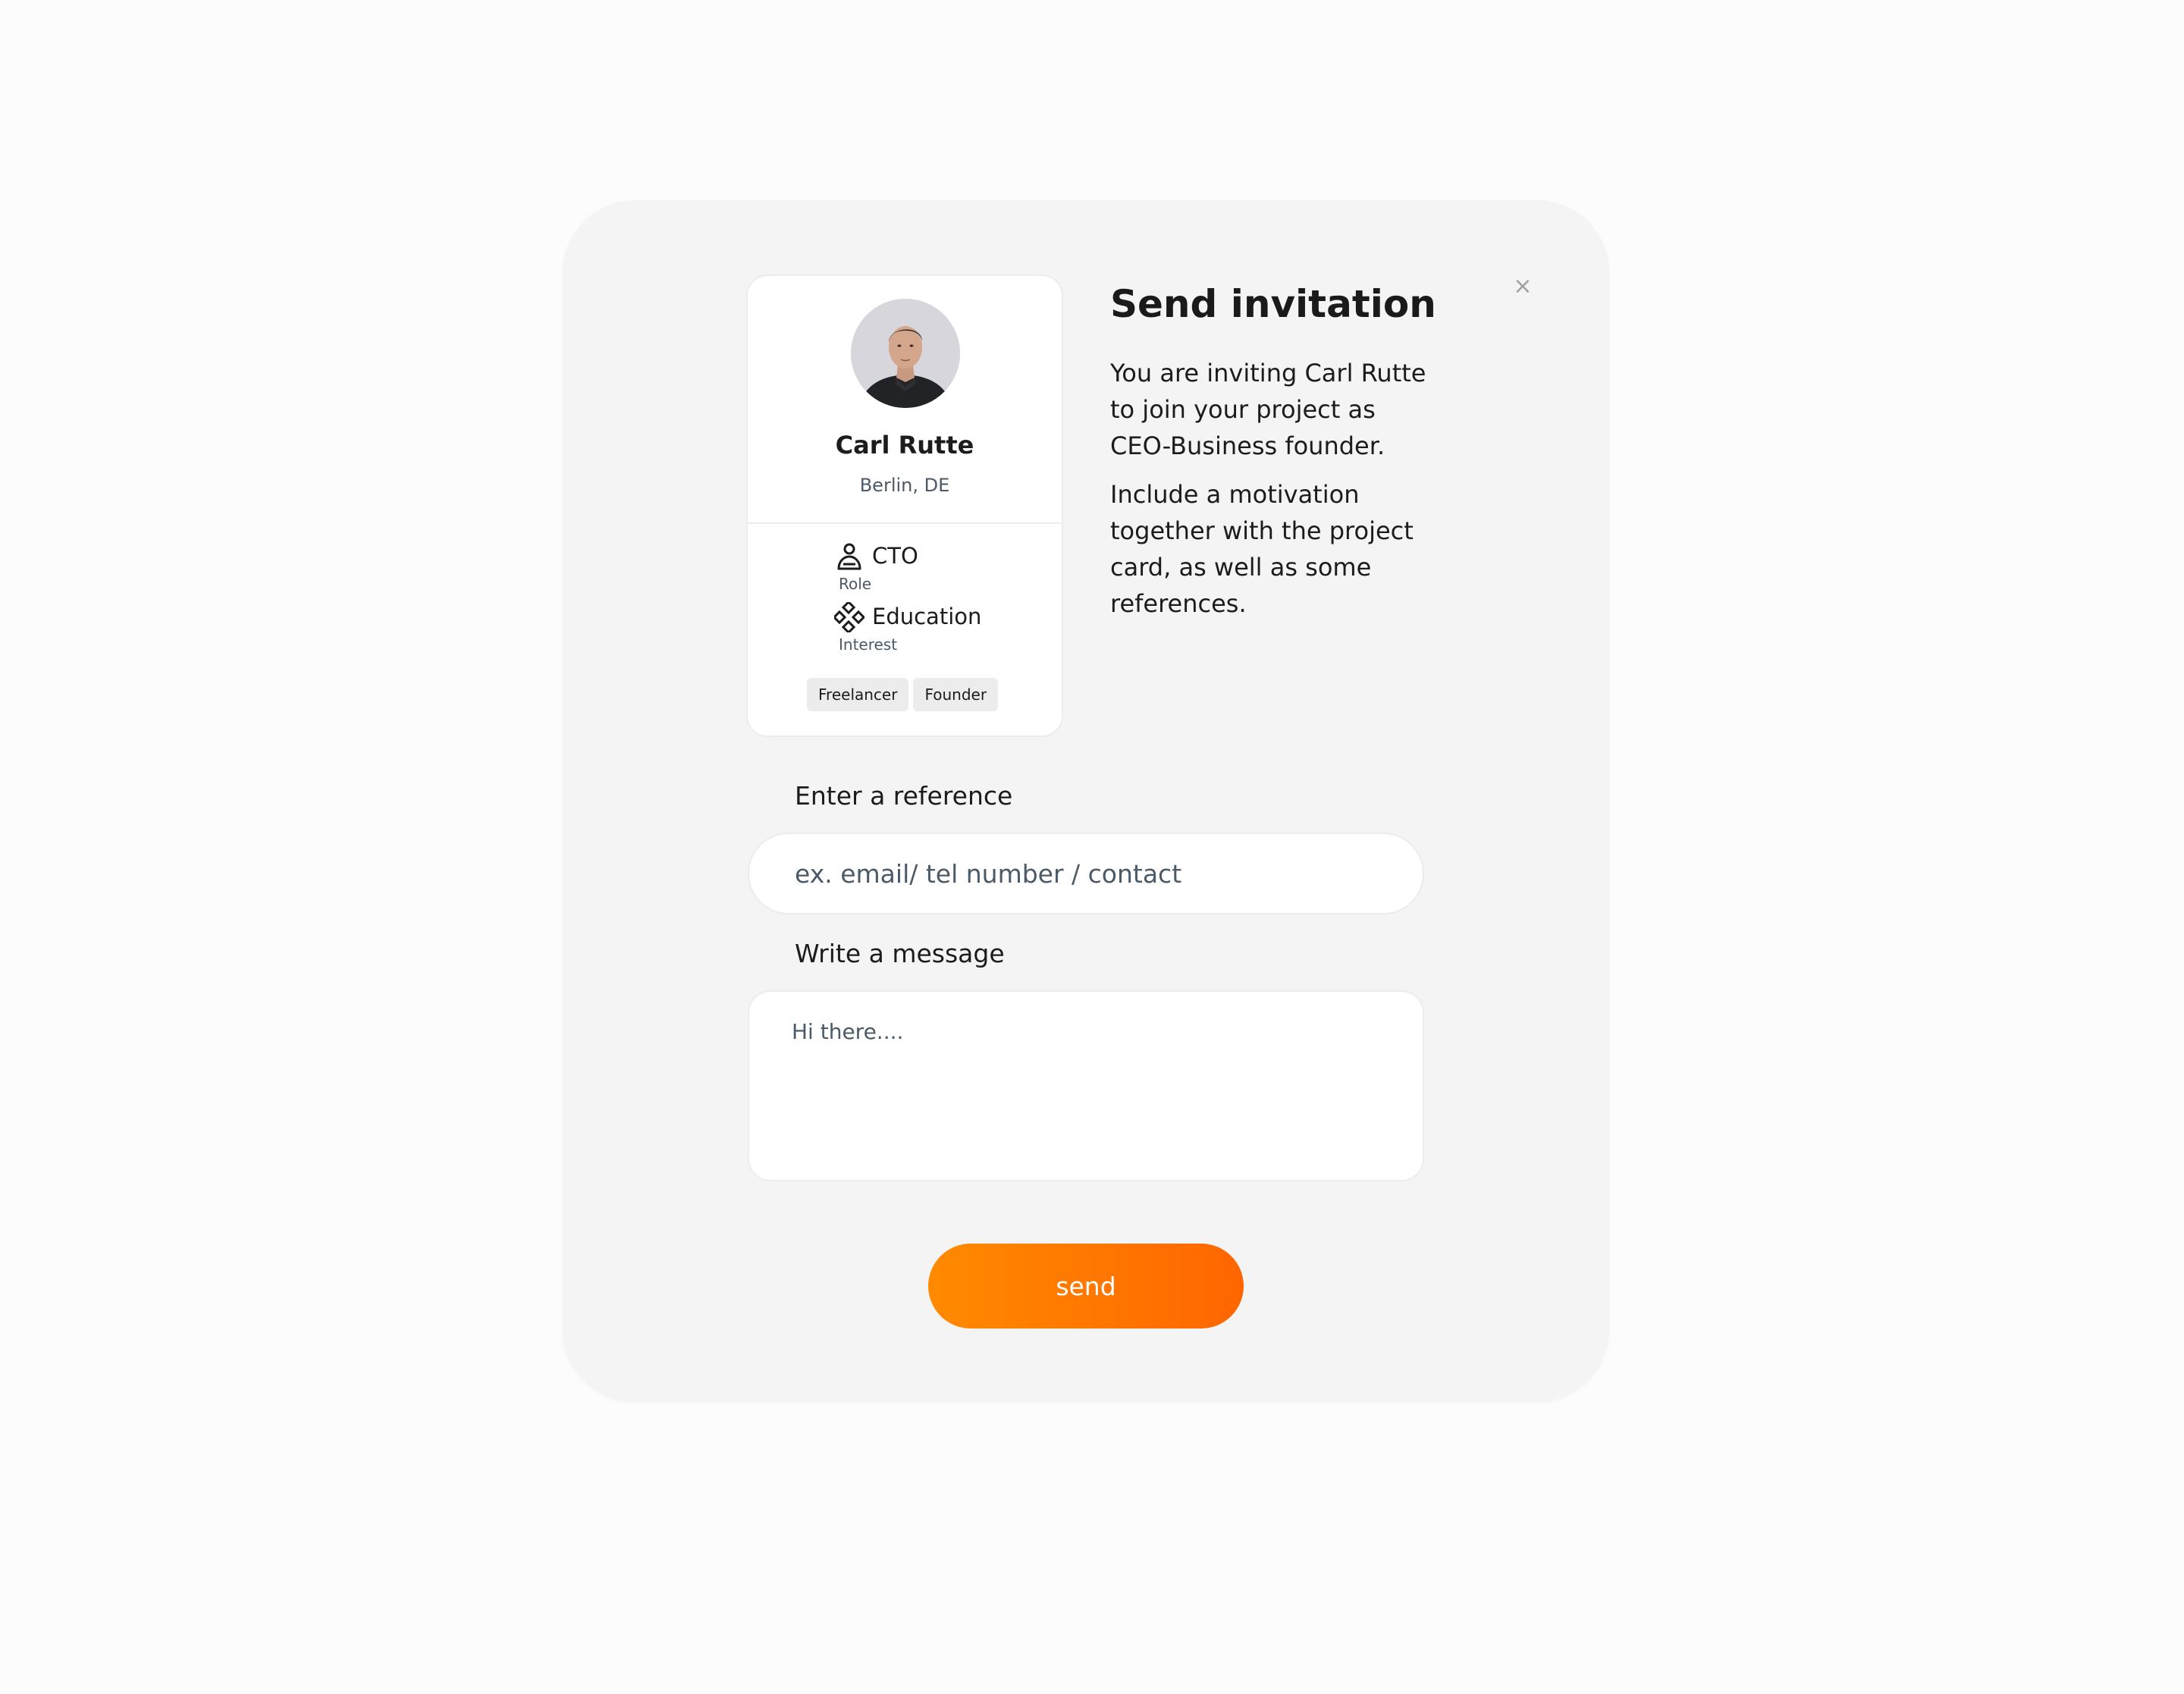 The width and height of the screenshot is (2184, 1694). Describe the element at coordinates (956, 695) in the screenshot. I see `tag-founder: Founder` at that location.